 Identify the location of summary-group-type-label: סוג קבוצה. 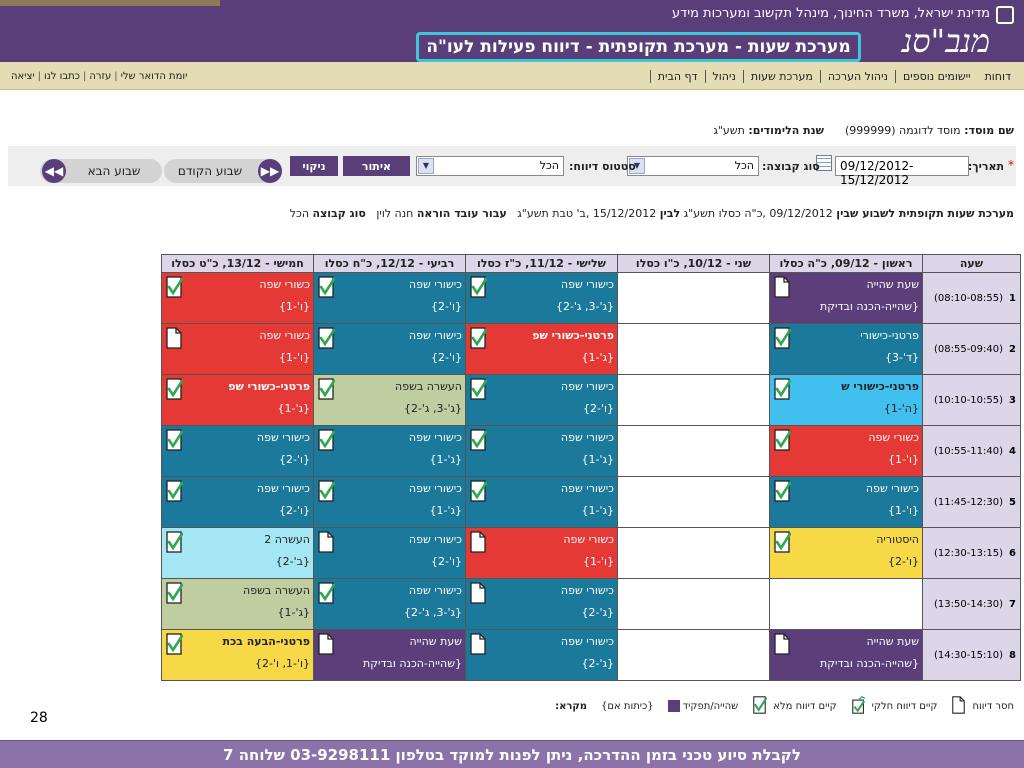
(339, 213).